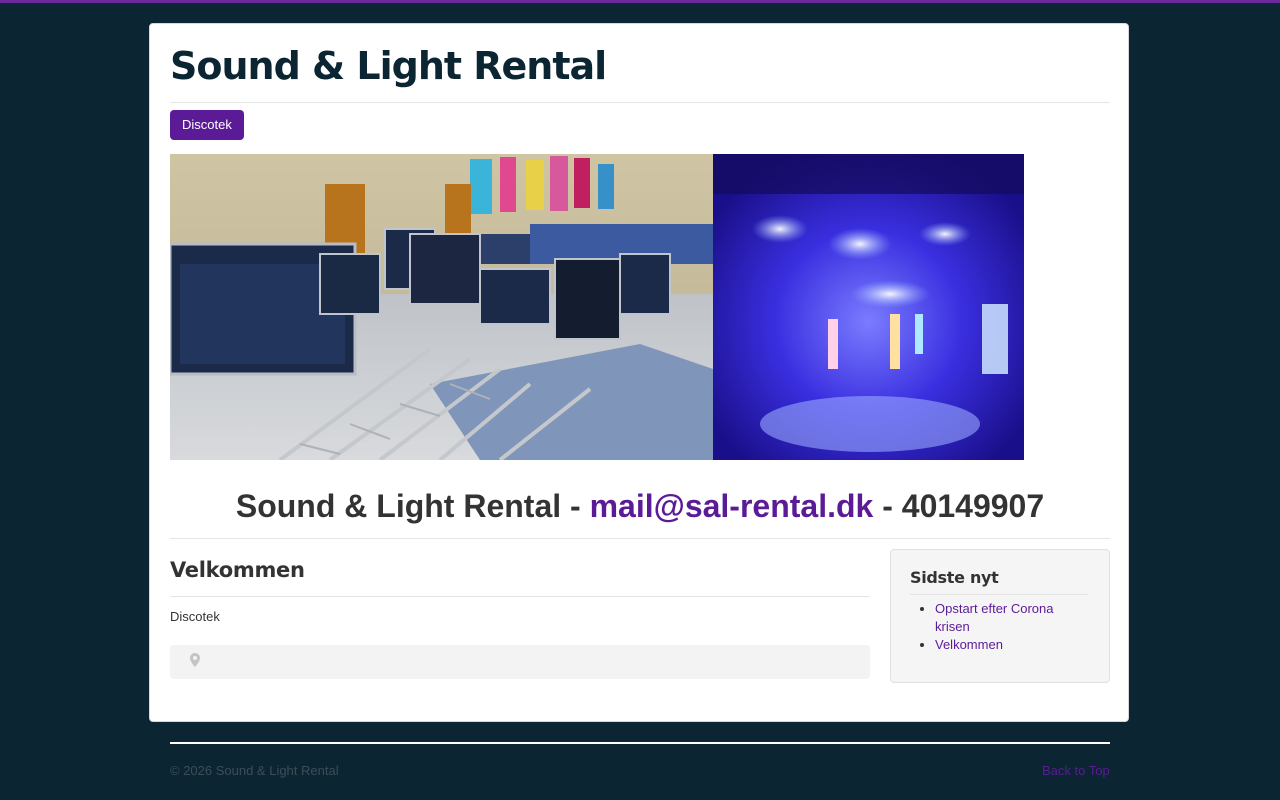 The width and height of the screenshot is (1280, 800). I want to click on sidebar-heading: Sidste nyt, so click(954, 577).